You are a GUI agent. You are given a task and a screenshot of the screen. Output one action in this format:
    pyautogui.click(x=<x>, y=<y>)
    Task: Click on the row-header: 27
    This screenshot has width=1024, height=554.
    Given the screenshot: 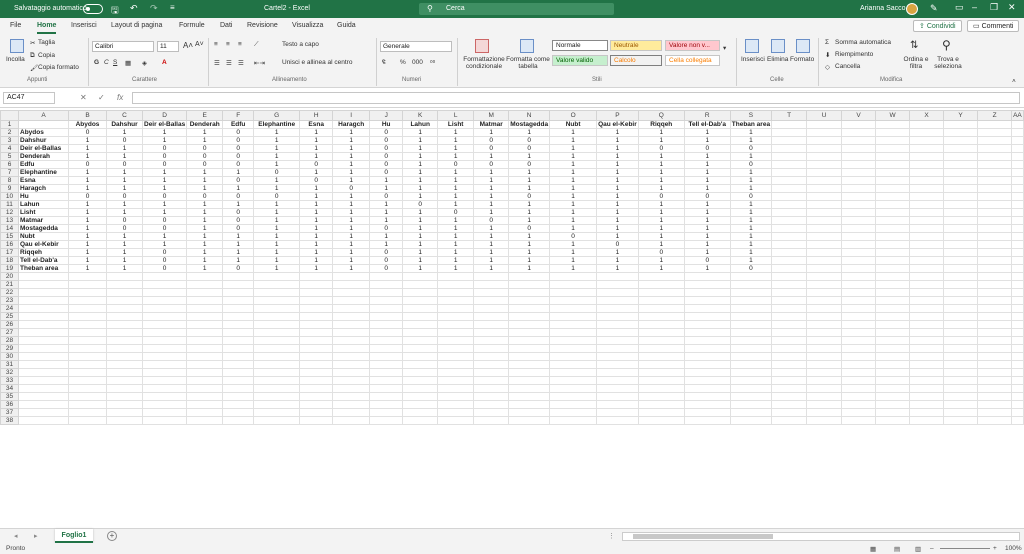 What is the action you would take?
    pyautogui.click(x=9, y=332)
    